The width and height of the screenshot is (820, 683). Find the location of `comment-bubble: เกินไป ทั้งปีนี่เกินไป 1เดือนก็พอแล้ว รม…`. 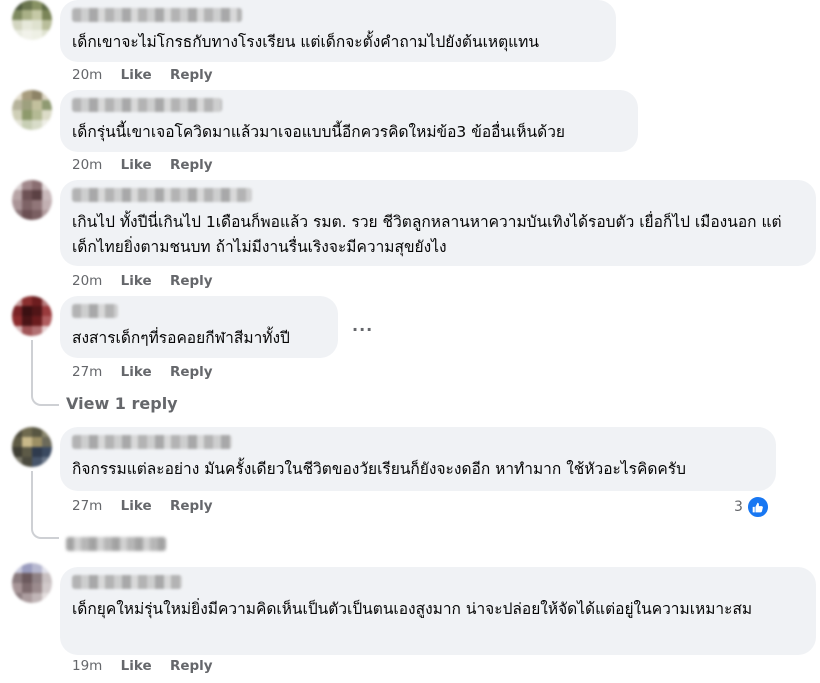

comment-bubble: เกินไป ทั้งปีนี่เกินไป 1เดือนก็พอแล้ว รม… is located at coordinates (438, 223).